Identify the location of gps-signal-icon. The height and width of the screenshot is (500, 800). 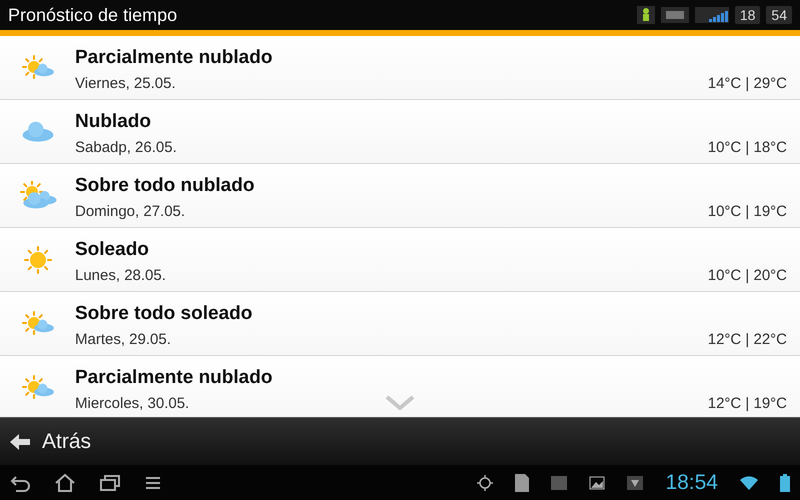
(711, 15).